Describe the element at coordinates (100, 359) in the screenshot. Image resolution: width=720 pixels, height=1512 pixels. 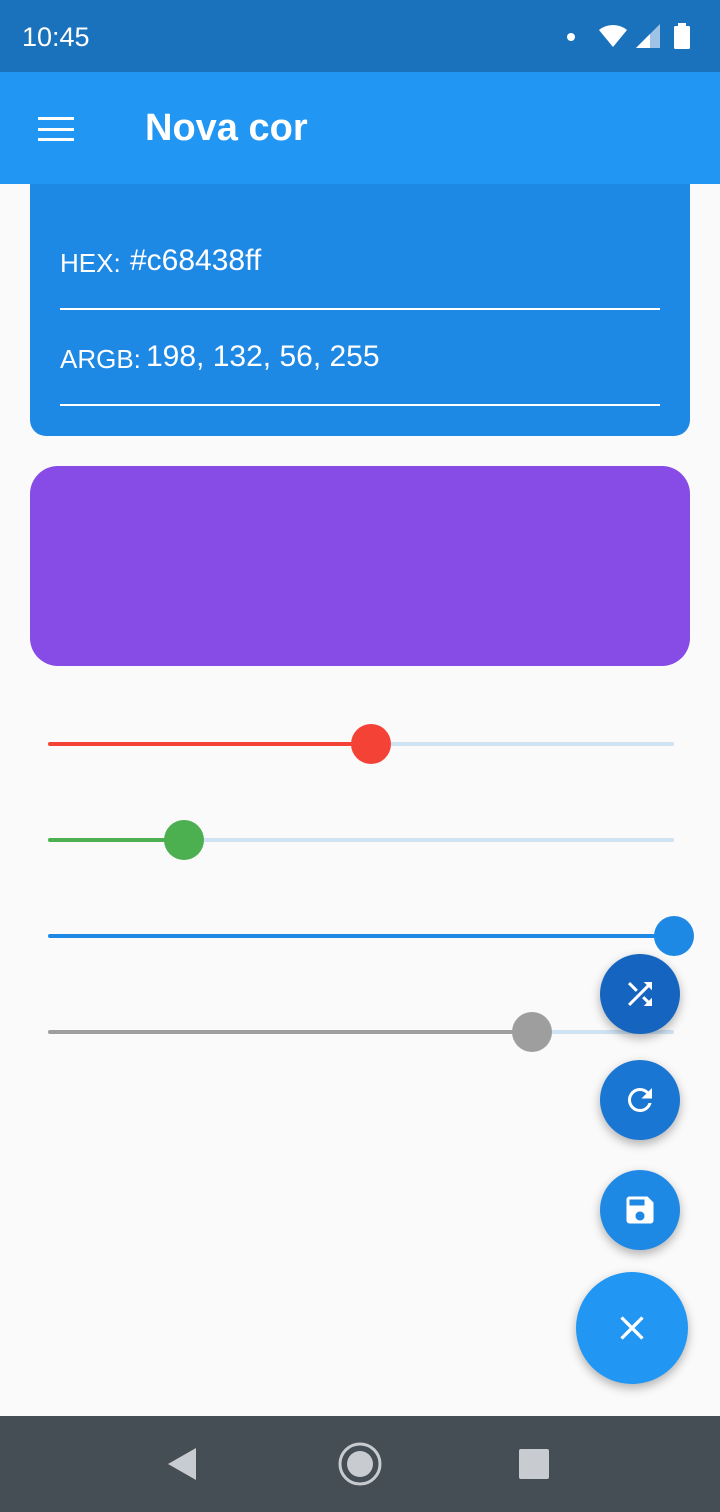
I see `argb-label: ARGB:` at that location.